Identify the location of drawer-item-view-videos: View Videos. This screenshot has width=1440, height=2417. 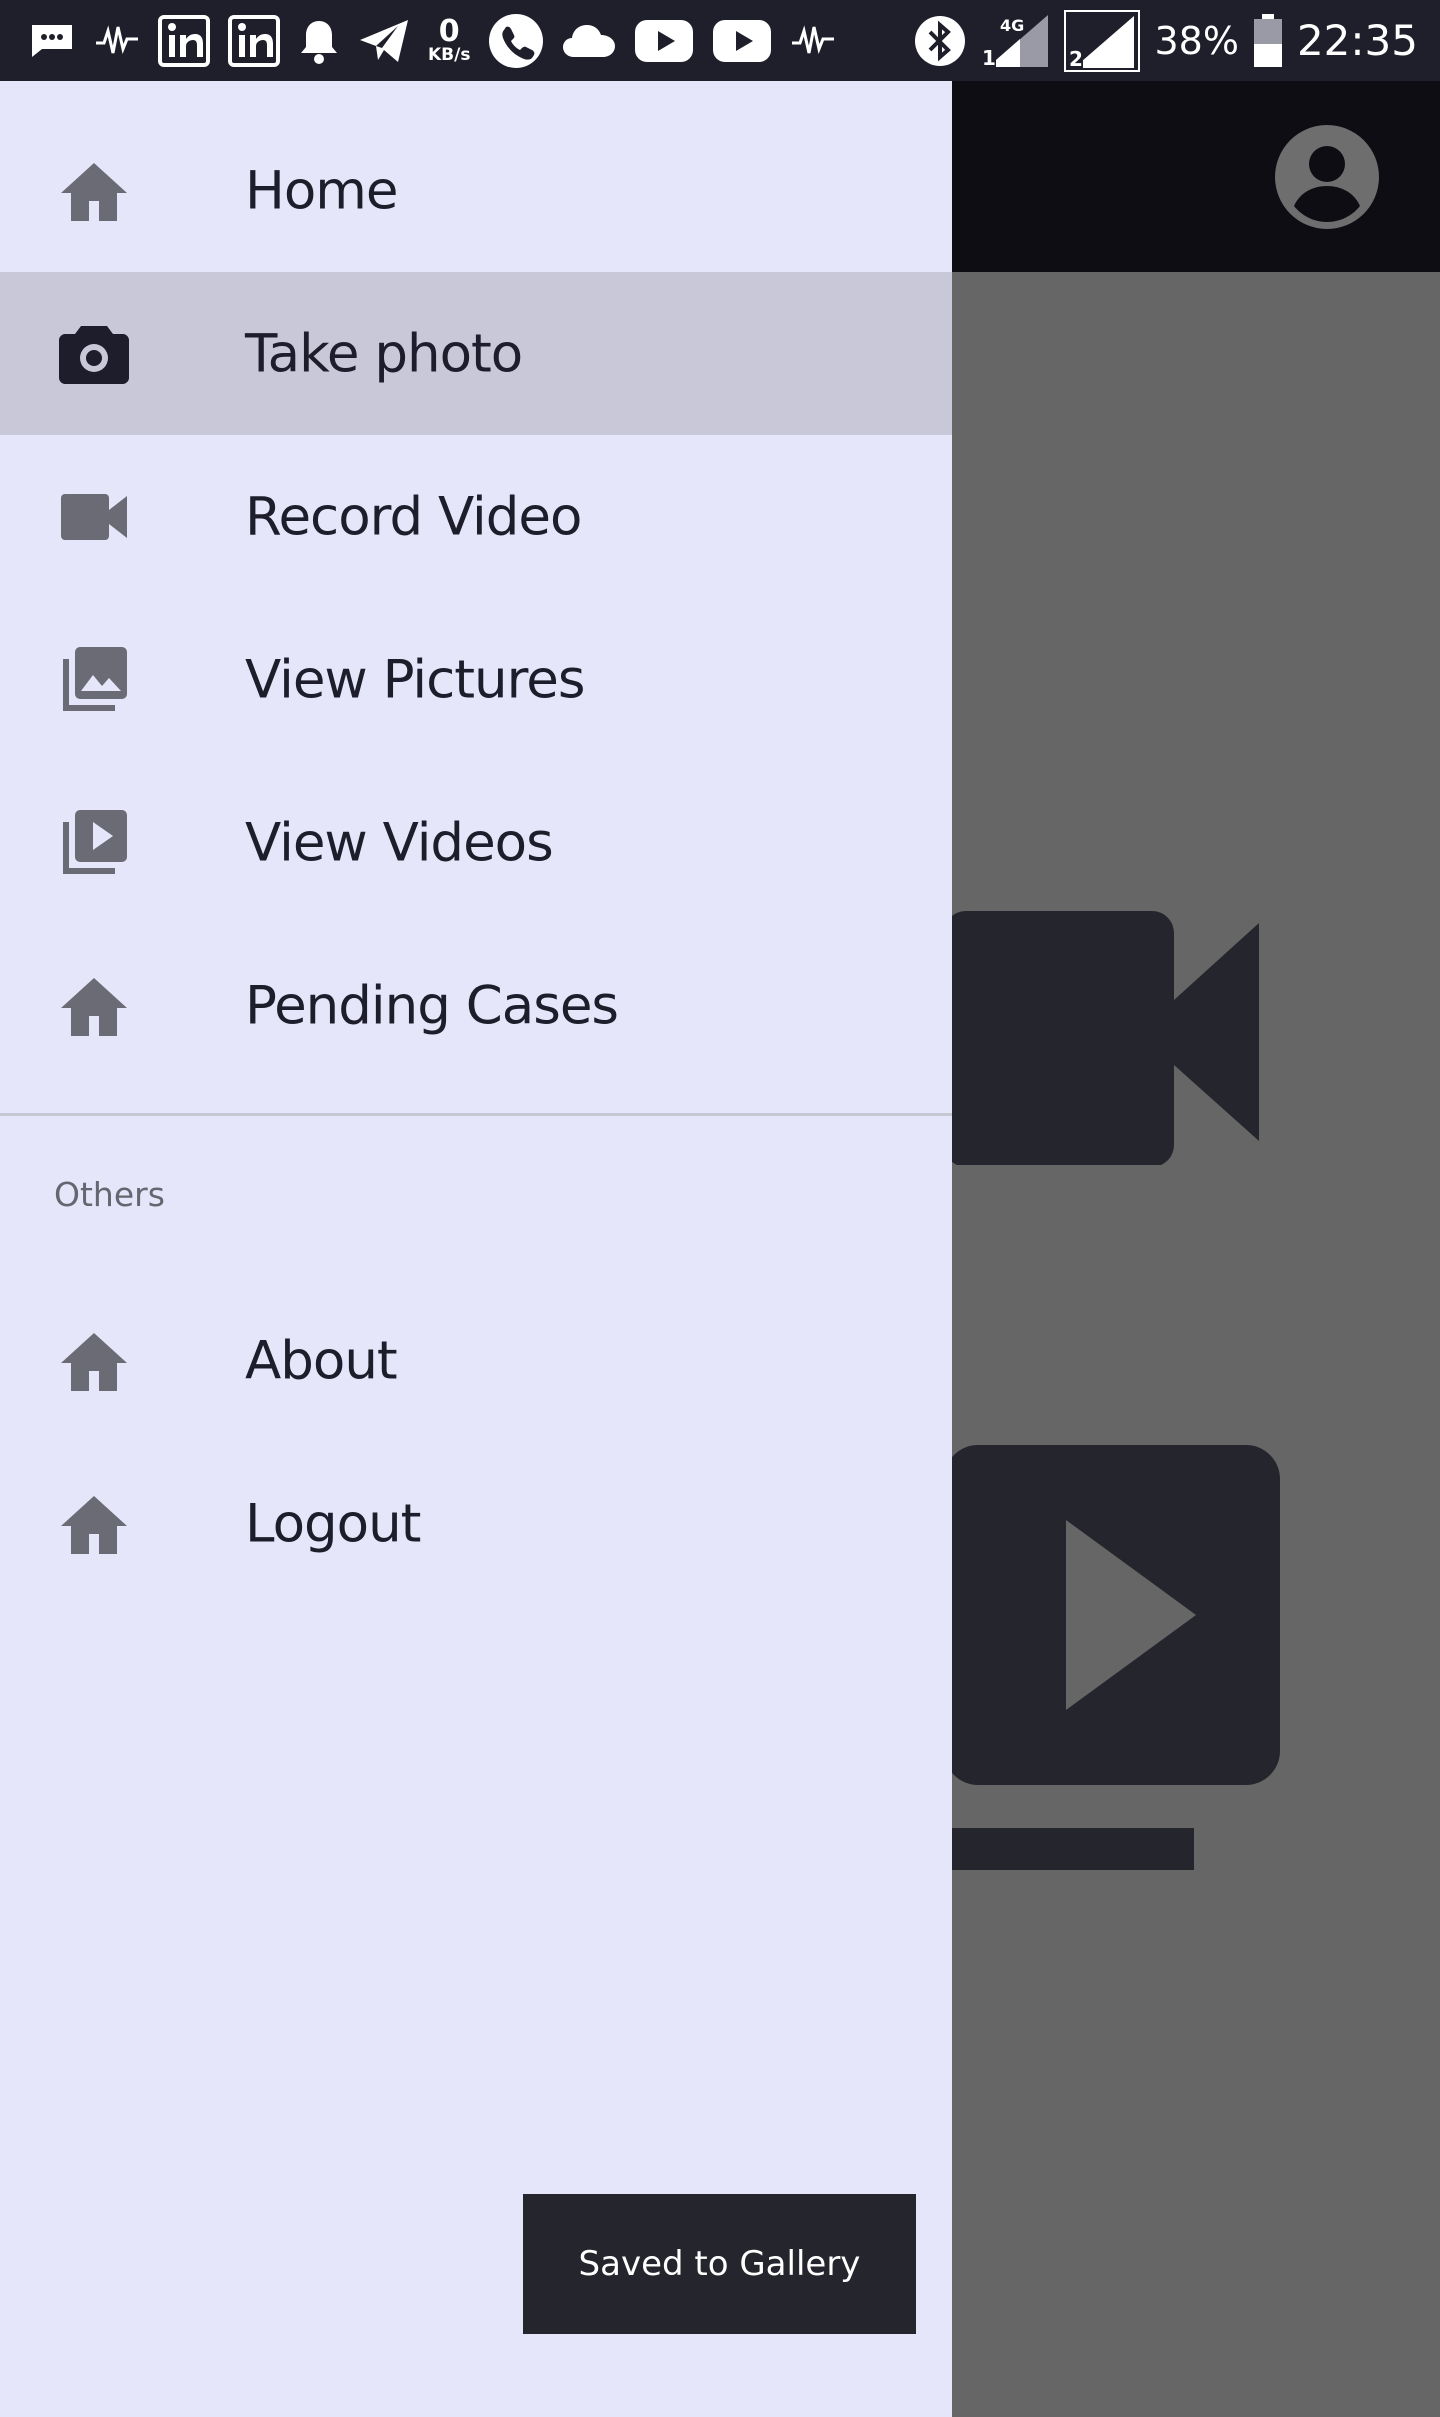
(476, 842).